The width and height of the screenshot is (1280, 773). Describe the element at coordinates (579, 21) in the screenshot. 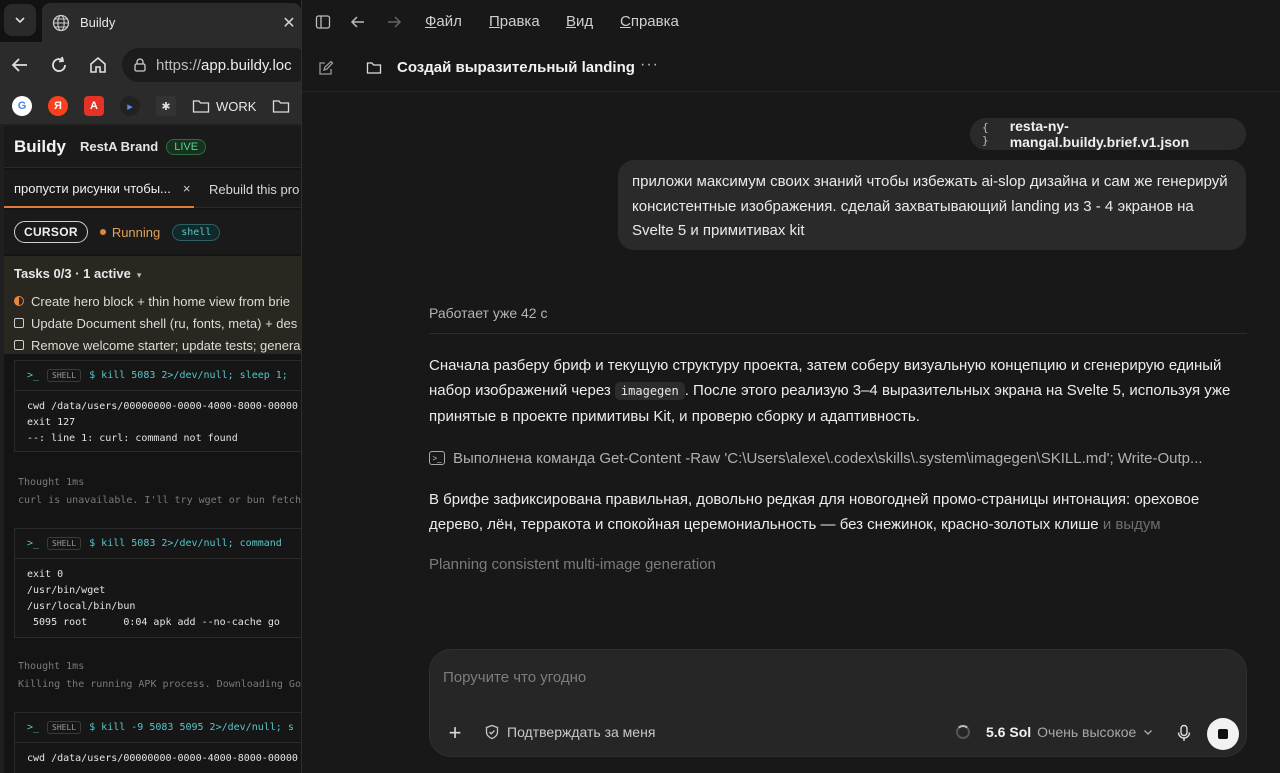

I see `menu-view: Вид` at that location.